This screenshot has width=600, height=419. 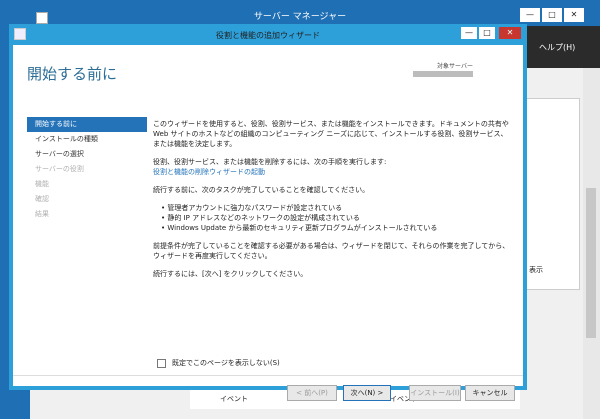 I want to click on bg-scroll-thumb, so click(x=591, y=263).